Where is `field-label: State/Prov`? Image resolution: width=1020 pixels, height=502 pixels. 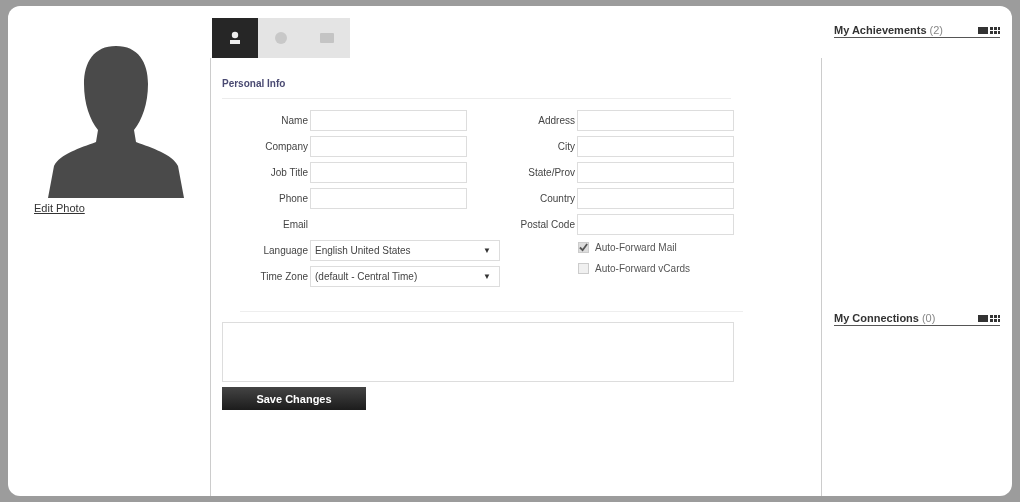 field-label: State/Prov is located at coordinates (551, 172).